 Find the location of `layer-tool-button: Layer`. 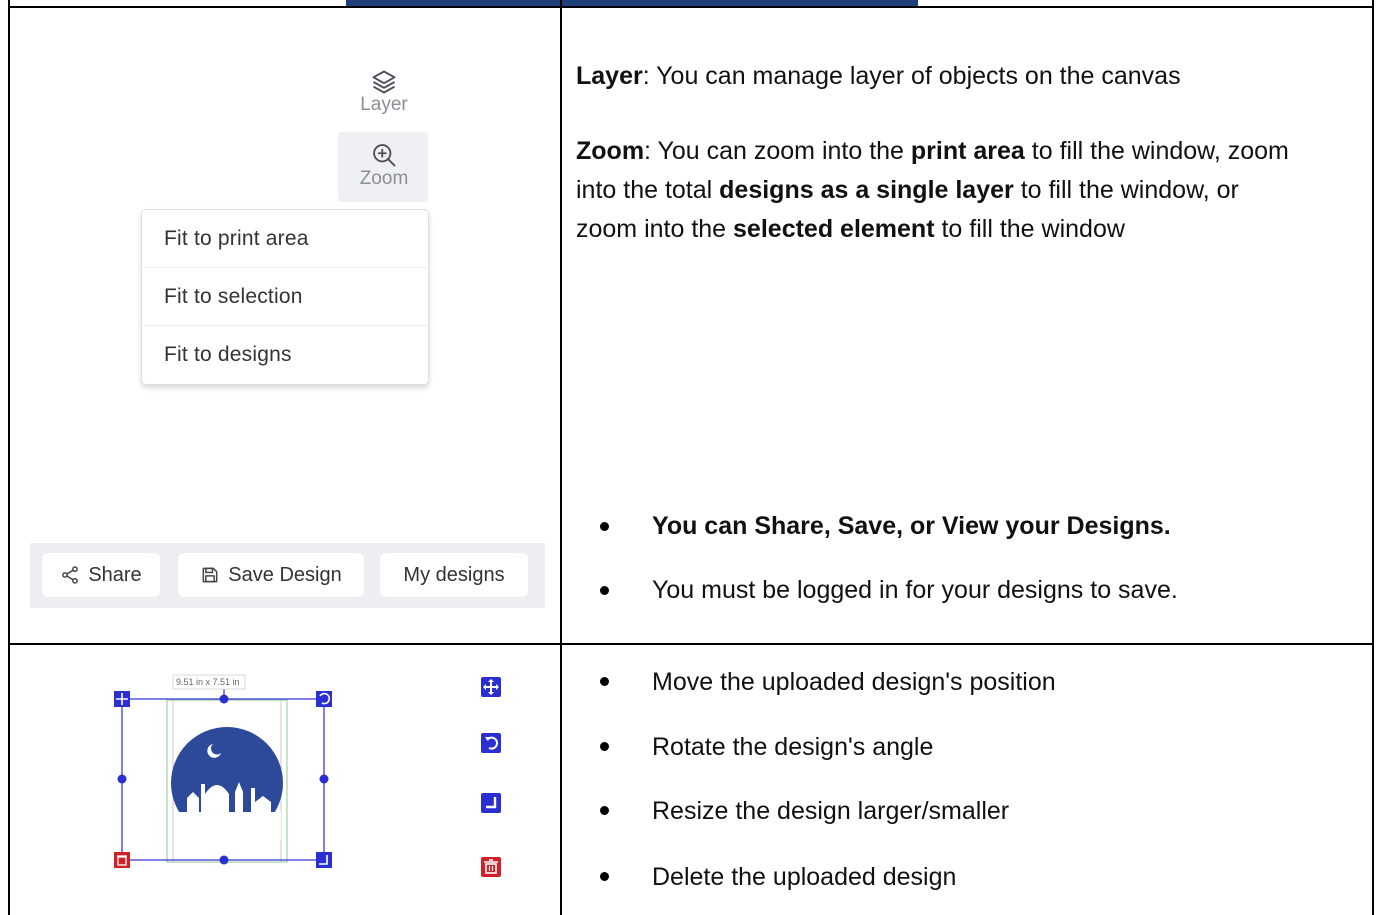

layer-tool-button: Layer is located at coordinates (384, 92).